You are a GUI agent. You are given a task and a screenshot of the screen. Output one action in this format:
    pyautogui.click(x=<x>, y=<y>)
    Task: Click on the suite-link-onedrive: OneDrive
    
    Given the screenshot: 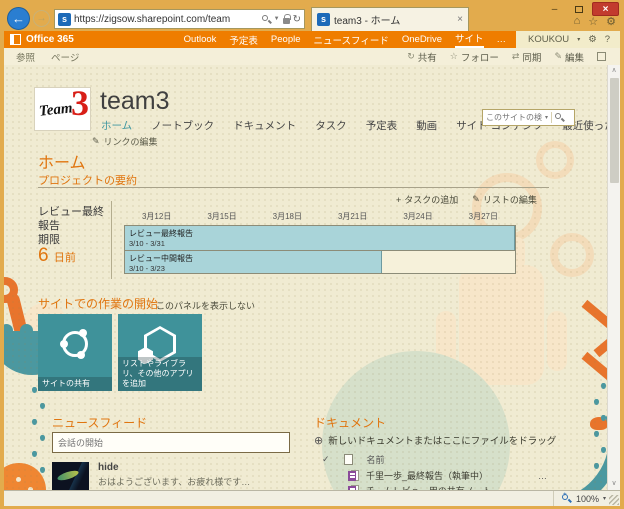 What is the action you would take?
    pyautogui.click(x=422, y=39)
    